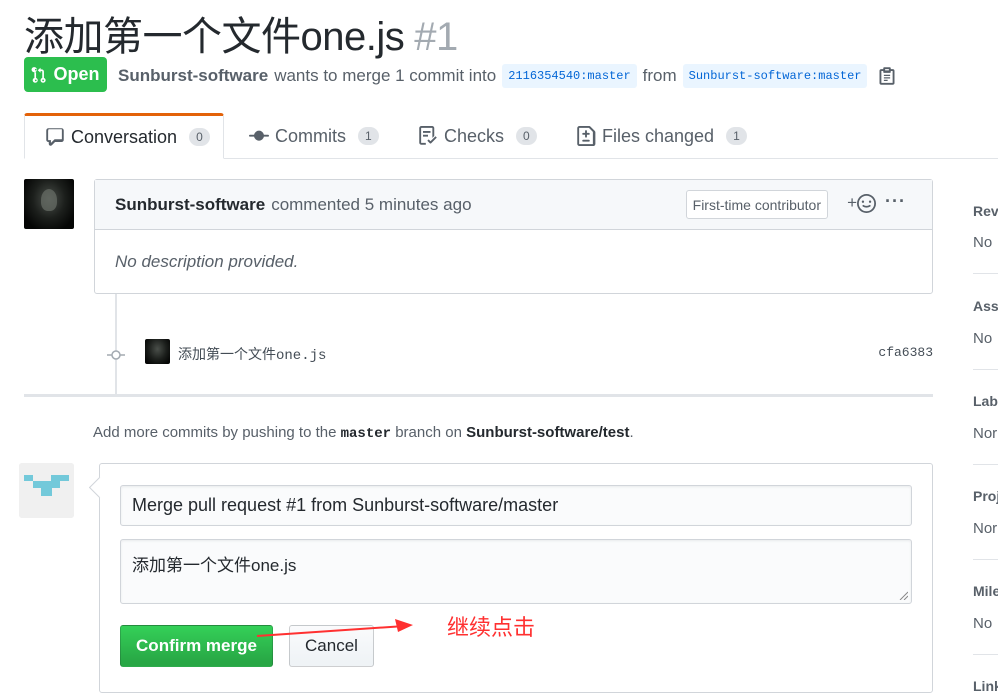 The width and height of the screenshot is (998, 693). Describe the element at coordinates (985, 528) in the screenshot. I see `sidebar-projects-value: Nor` at that location.